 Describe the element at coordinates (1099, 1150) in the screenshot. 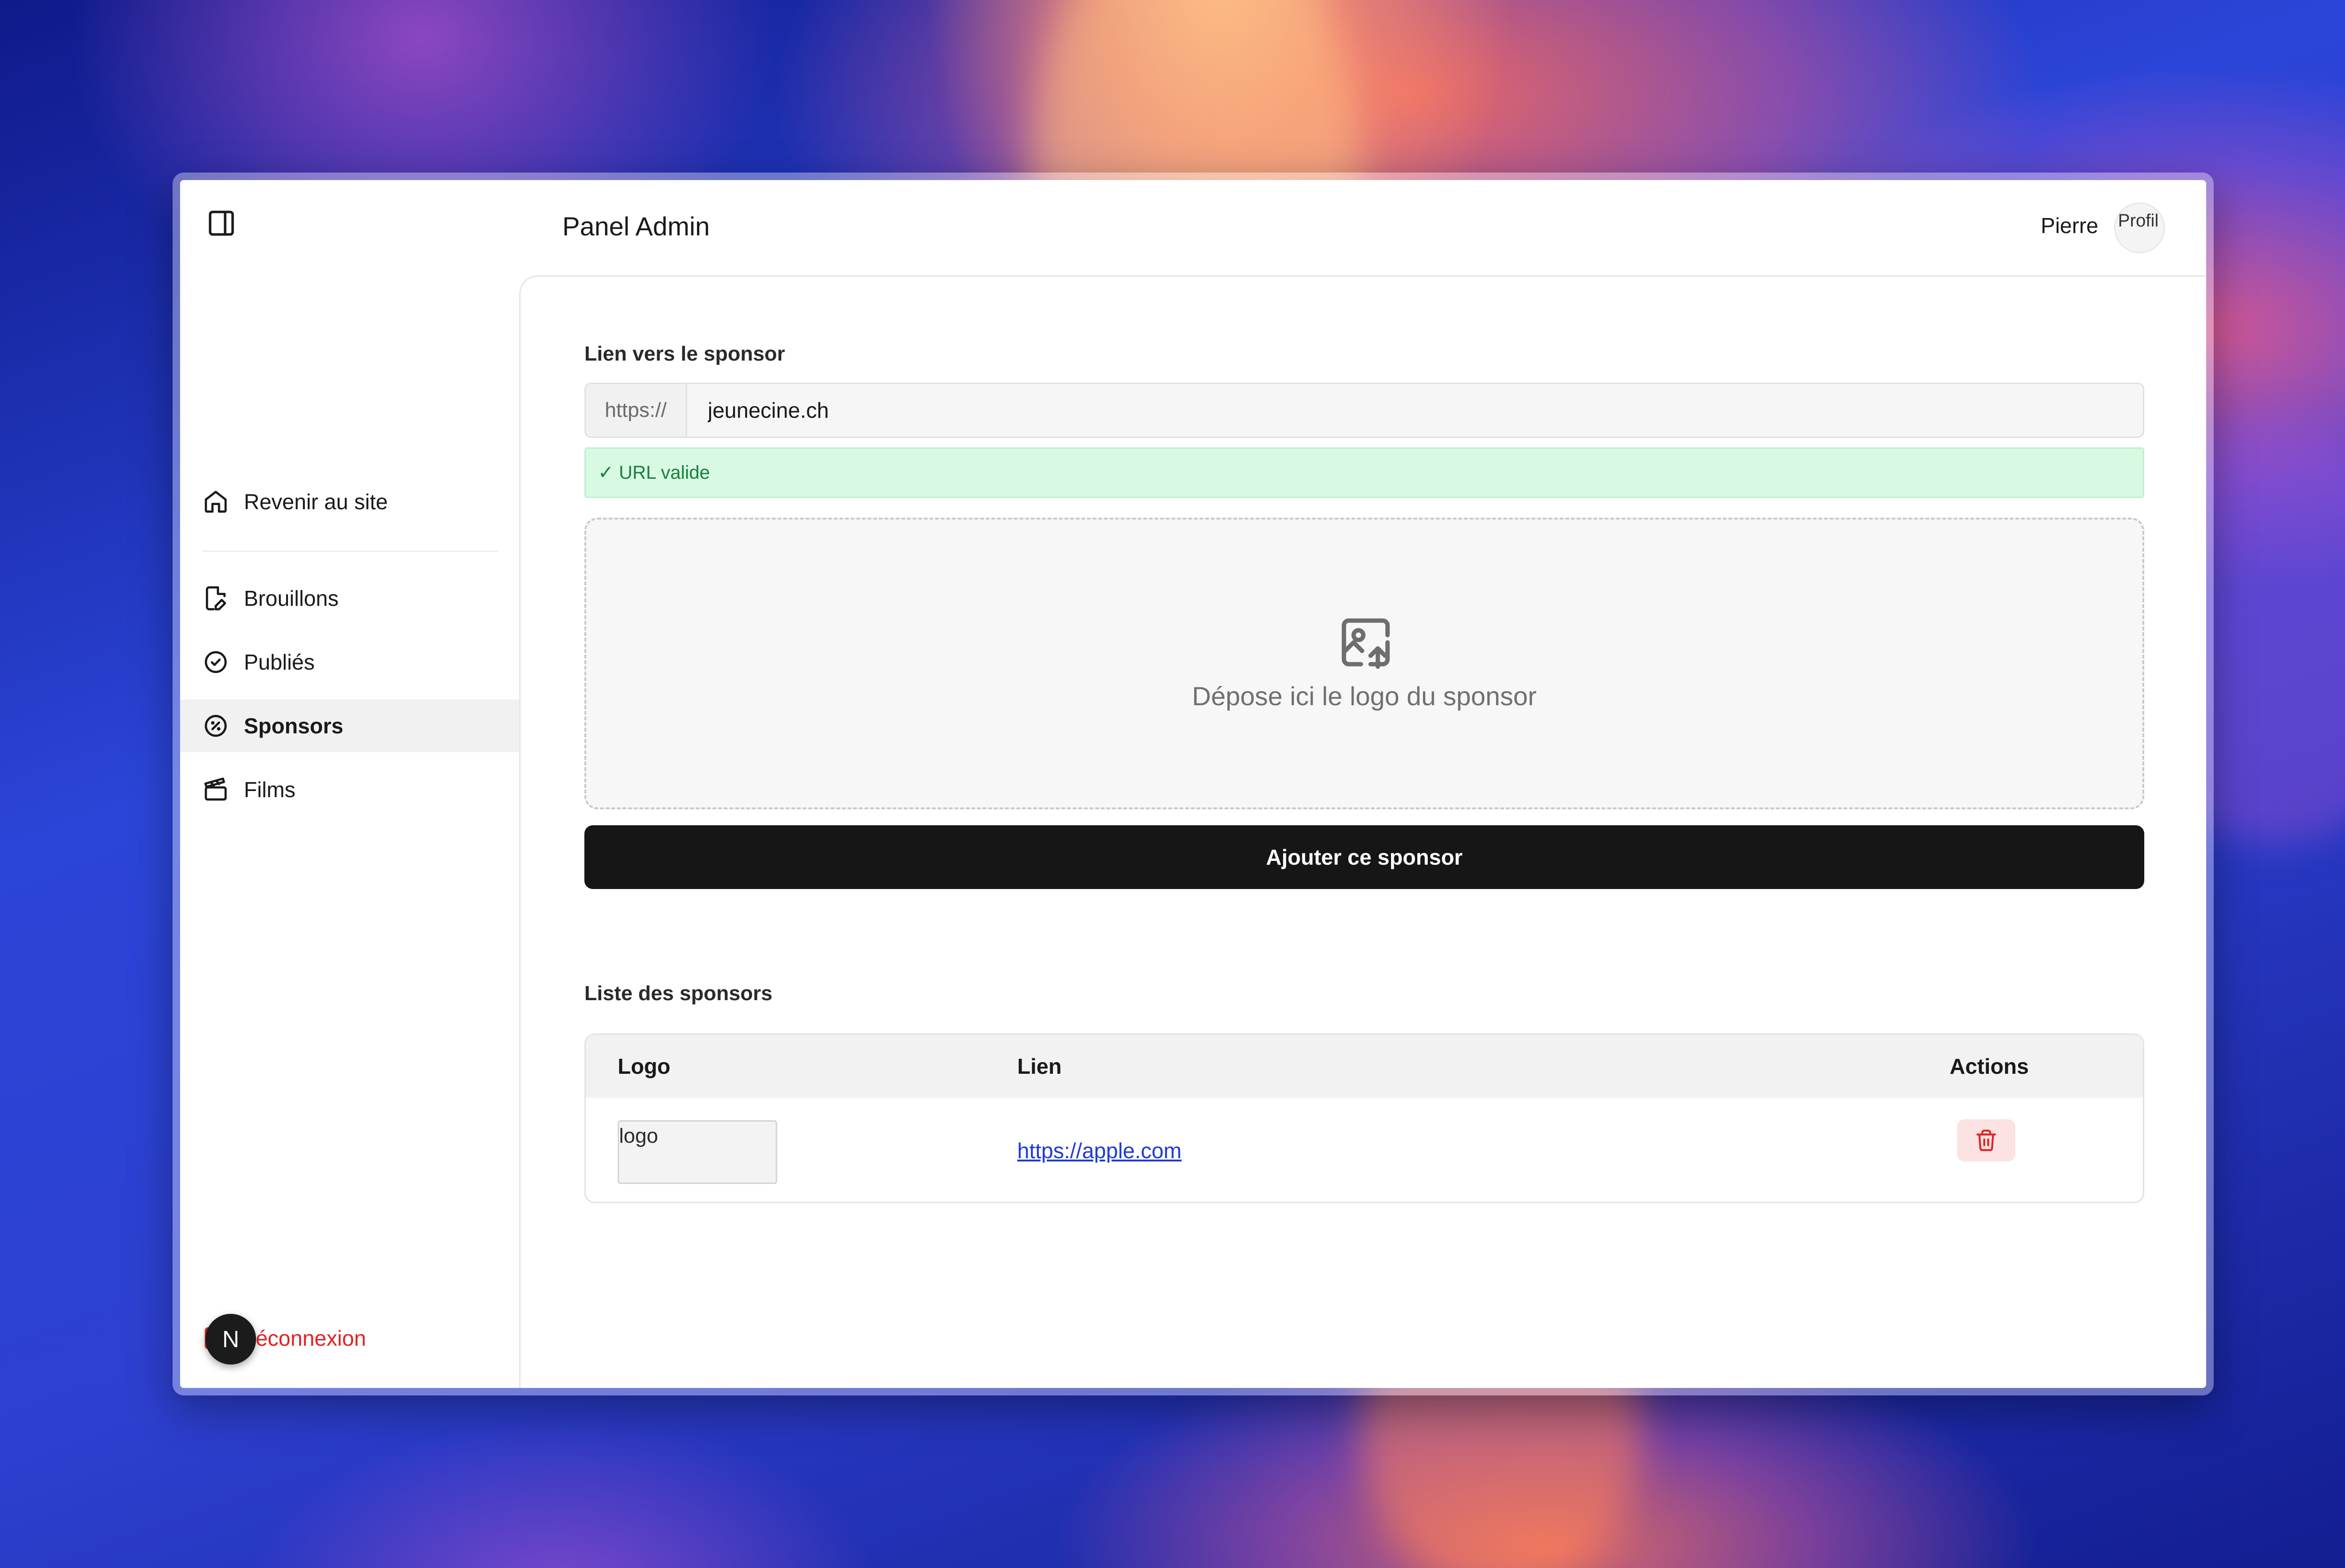

I see `sponsor-link: https://apple.com` at that location.